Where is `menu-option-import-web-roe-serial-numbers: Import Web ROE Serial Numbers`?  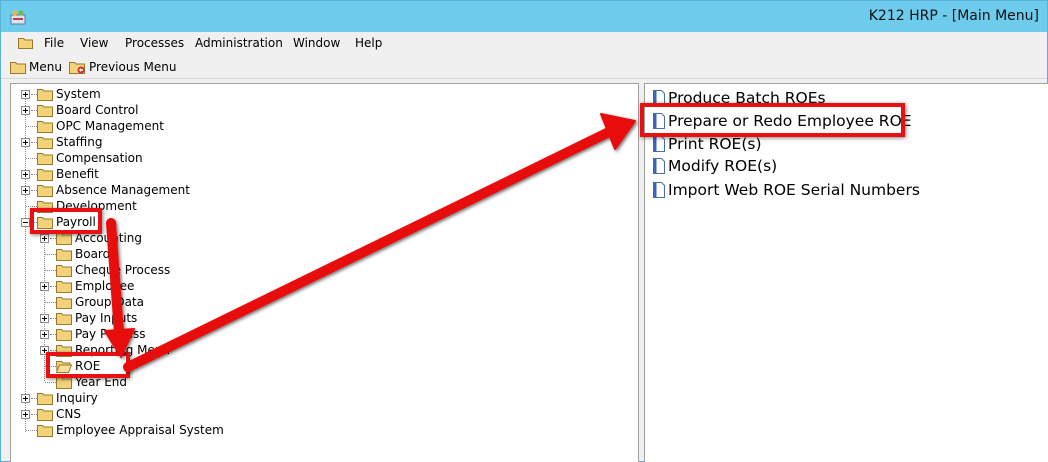
menu-option-import-web-roe-serial-numbers: Import Web ROE Serial Numbers is located at coordinates (786, 190).